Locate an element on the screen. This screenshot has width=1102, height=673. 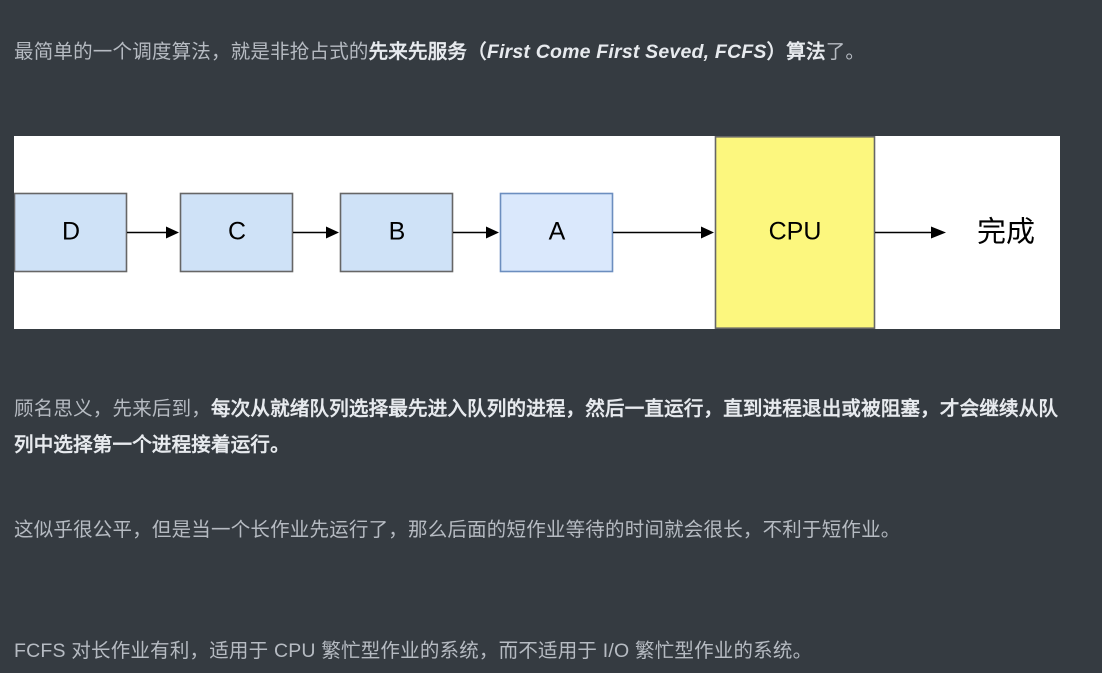
meaning-lead: 顾名思义，先来后到， is located at coordinates (113, 408).